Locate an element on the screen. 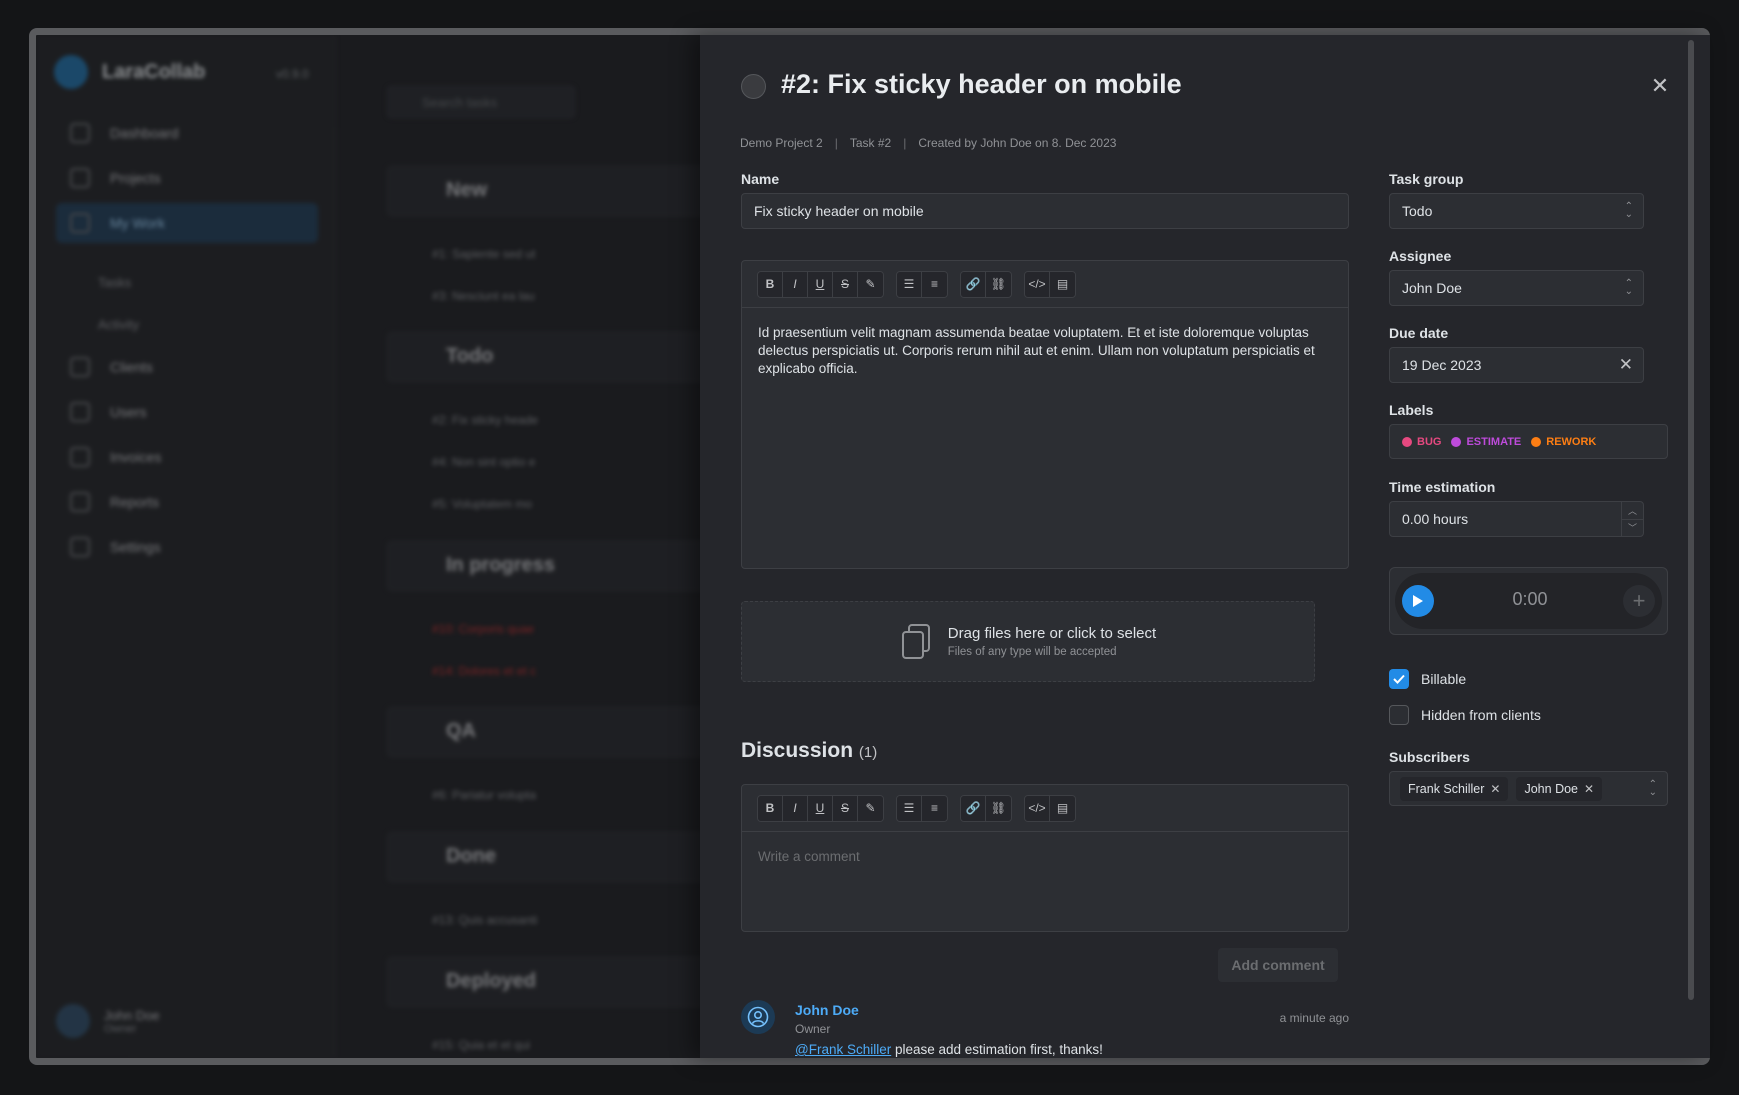  subnav-tasks: Tasks is located at coordinates (114, 282).